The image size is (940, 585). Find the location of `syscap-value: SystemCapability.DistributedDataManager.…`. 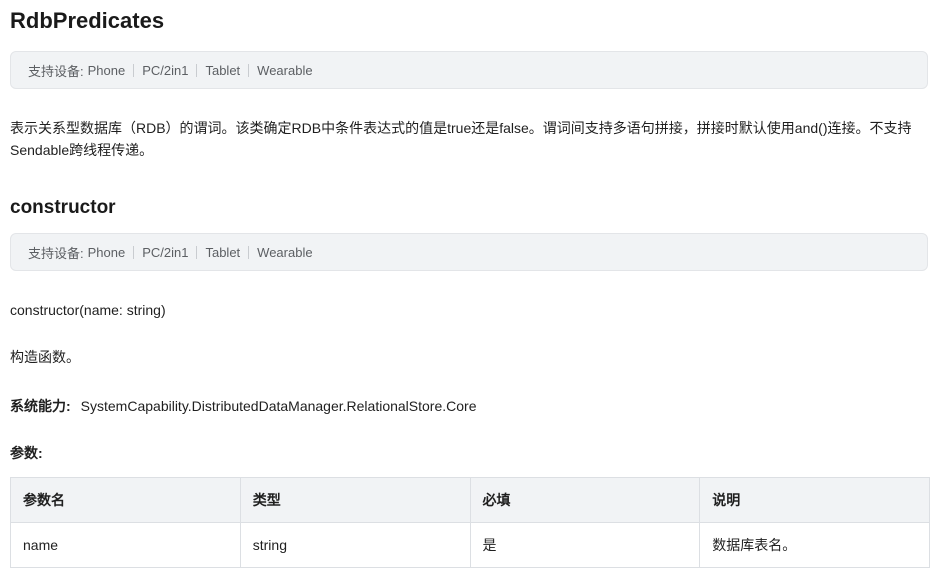

syscap-value: SystemCapability.DistributedDataManager.… is located at coordinates (278, 406).